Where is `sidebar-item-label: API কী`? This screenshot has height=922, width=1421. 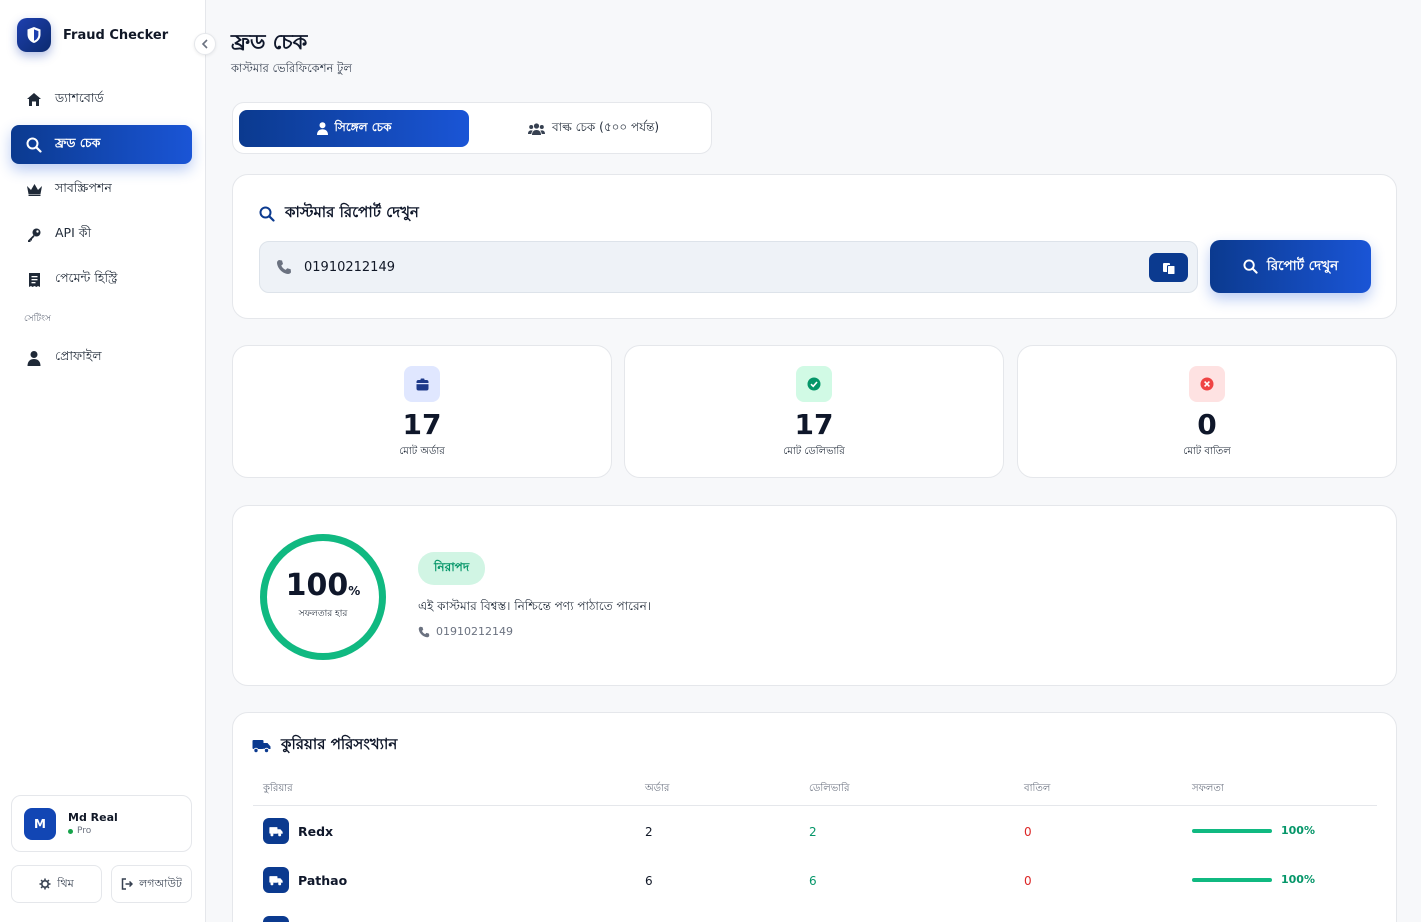 sidebar-item-label: API কী is located at coordinates (73, 232).